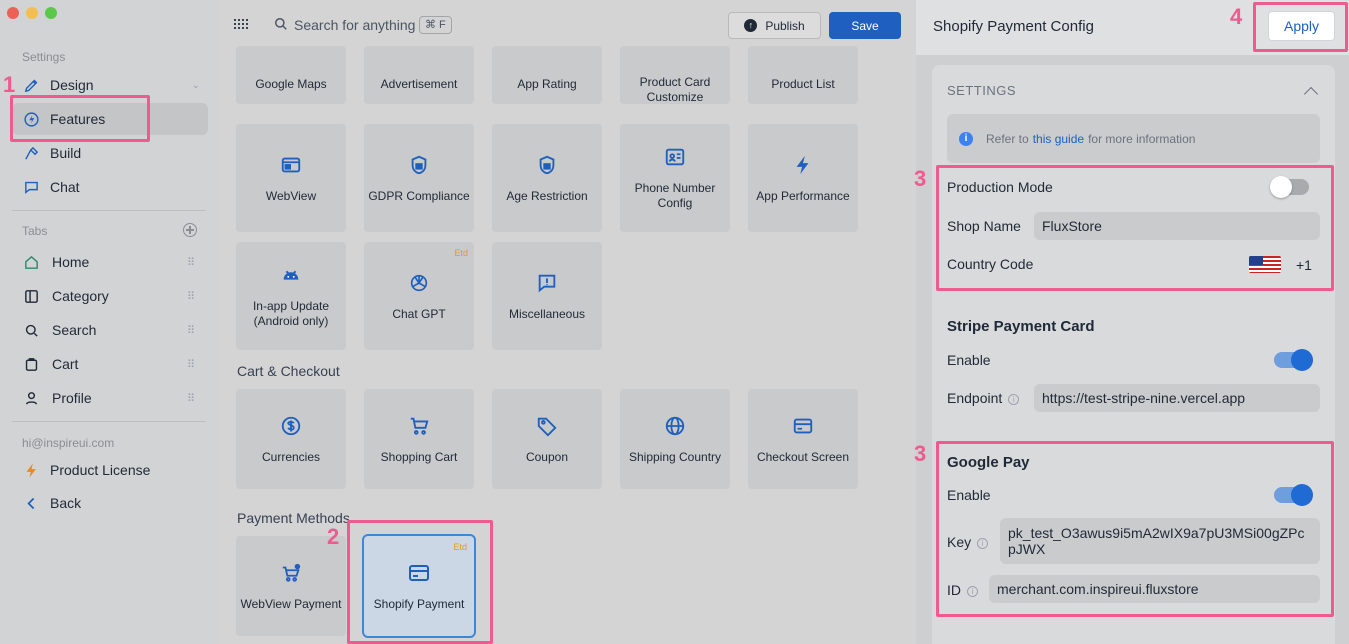 This screenshot has height=644, width=1349. Describe the element at coordinates (1293, 360) in the screenshot. I see `stripe-enable-toggle` at that location.